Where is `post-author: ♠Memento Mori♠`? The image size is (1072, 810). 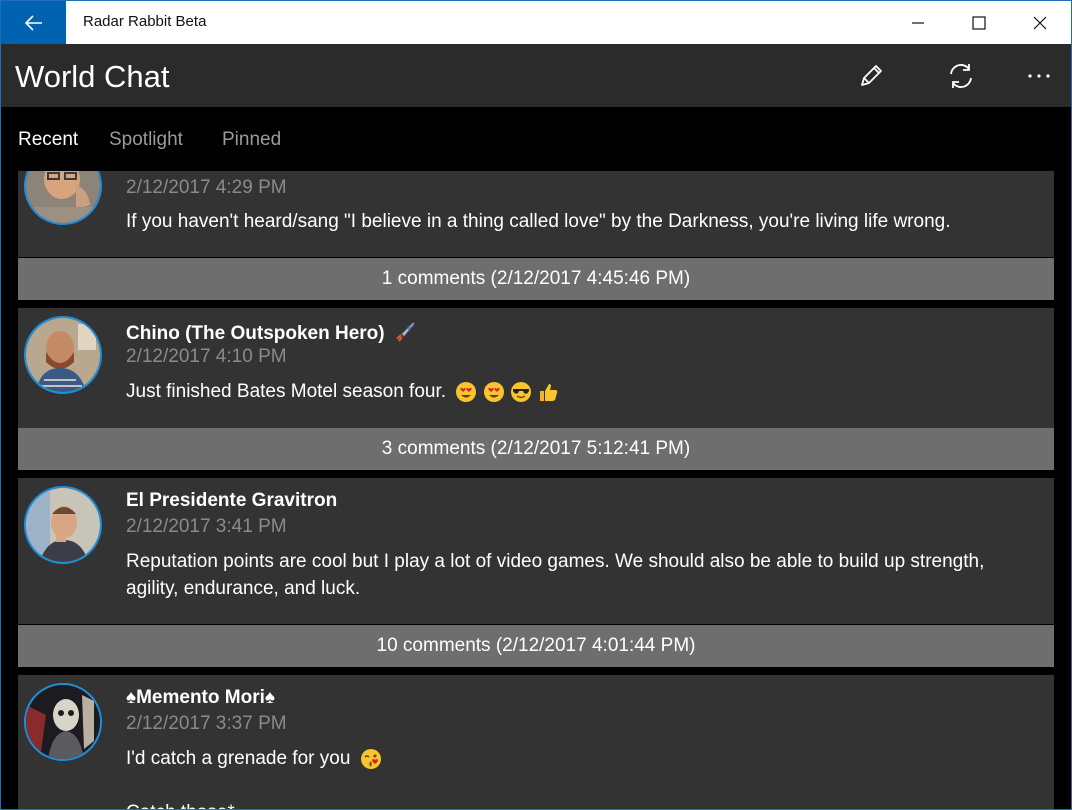 post-author: ♠Memento Mori♠ is located at coordinates (200, 697).